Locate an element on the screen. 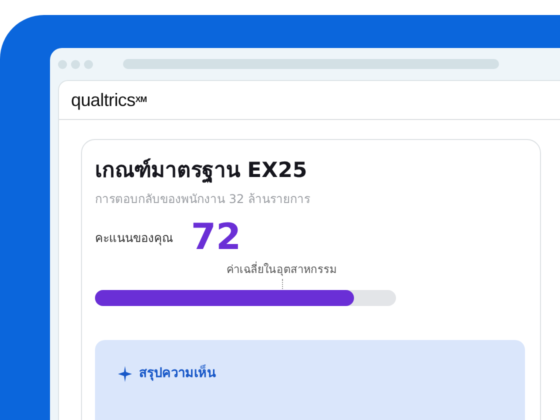 This screenshot has width=560, height=420. address-bar is located at coordinates (311, 64).